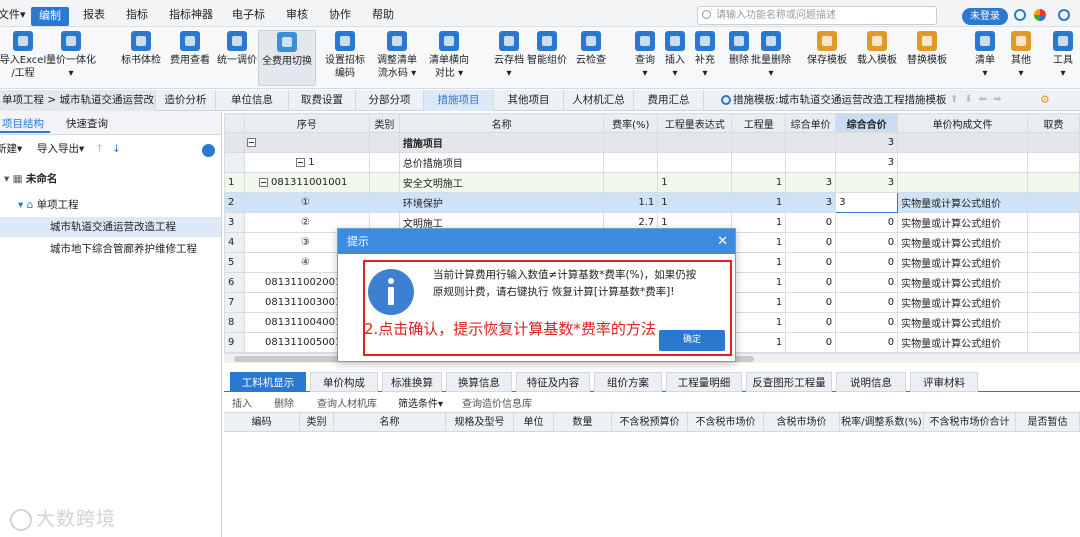 The height and width of the screenshot is (537, 1080). What do you see at coordinates (390, 100) in the screenshot?
I see `tab-3: 分部分项` at bounding box center [390, 100].